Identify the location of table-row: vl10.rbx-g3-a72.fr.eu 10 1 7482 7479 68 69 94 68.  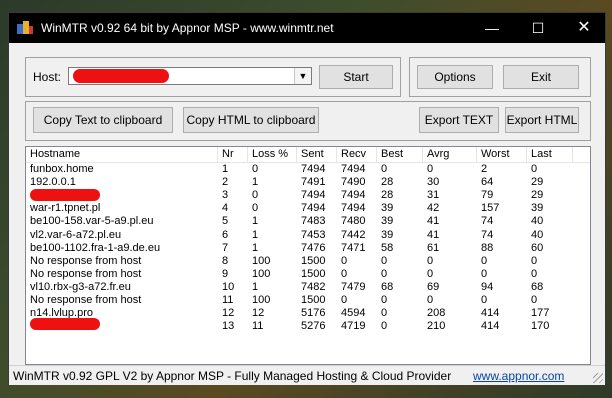
(308, 287).